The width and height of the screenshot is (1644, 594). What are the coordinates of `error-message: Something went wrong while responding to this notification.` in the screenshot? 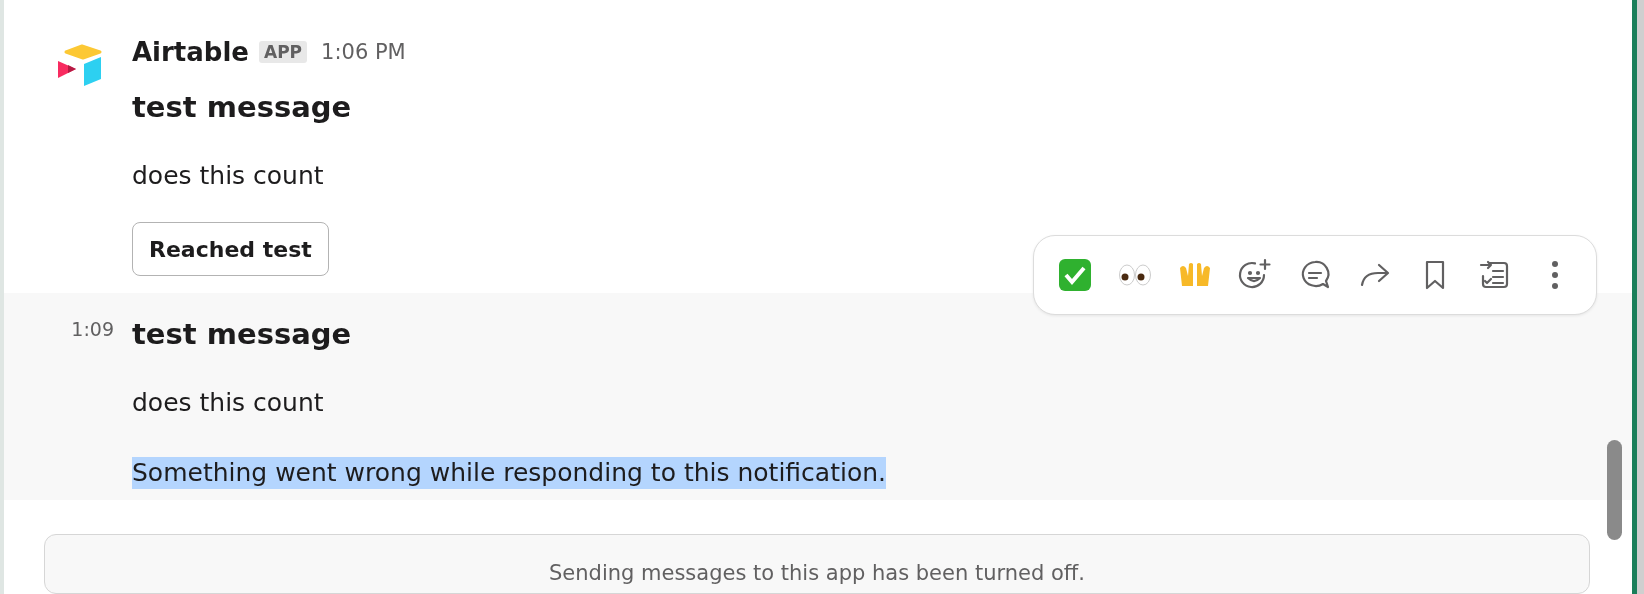 It's located at (509, 473).